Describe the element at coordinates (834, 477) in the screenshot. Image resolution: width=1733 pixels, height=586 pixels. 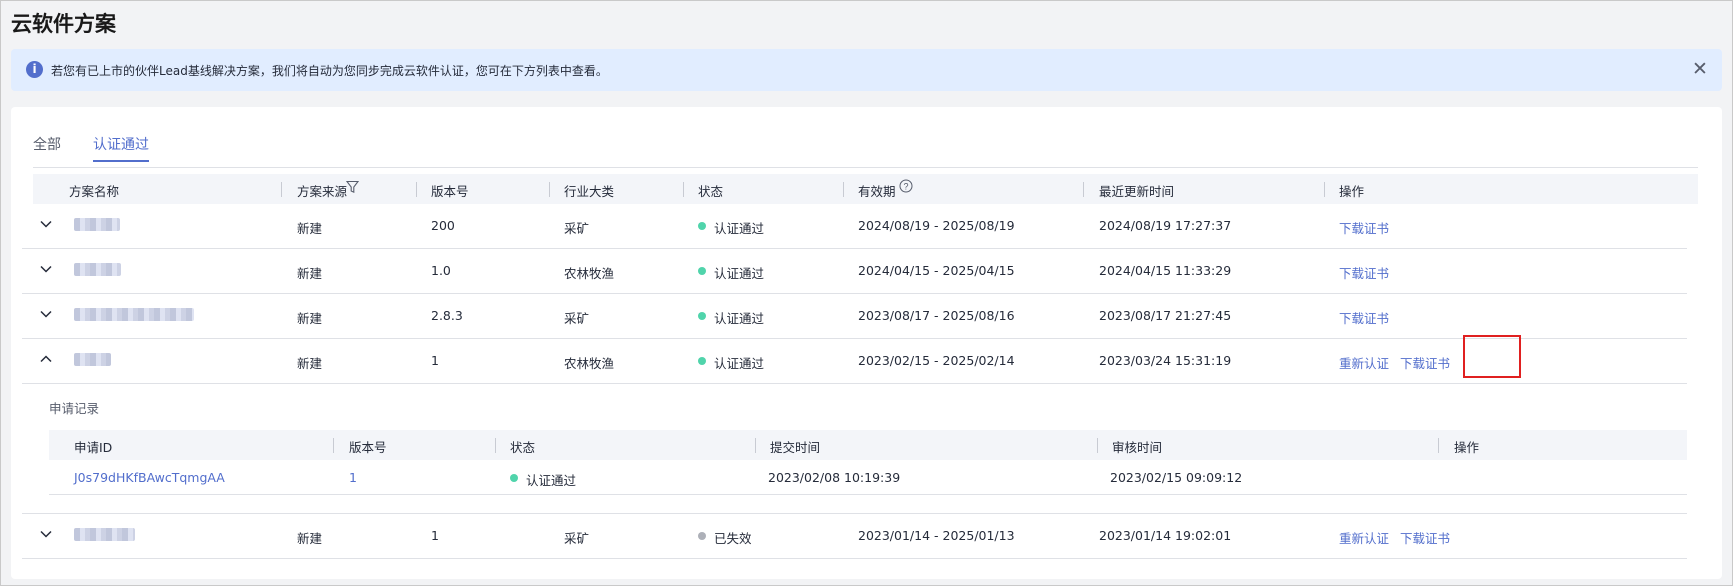
I see `cell-submitted: 2023/02/08 10:19:39` at that location.